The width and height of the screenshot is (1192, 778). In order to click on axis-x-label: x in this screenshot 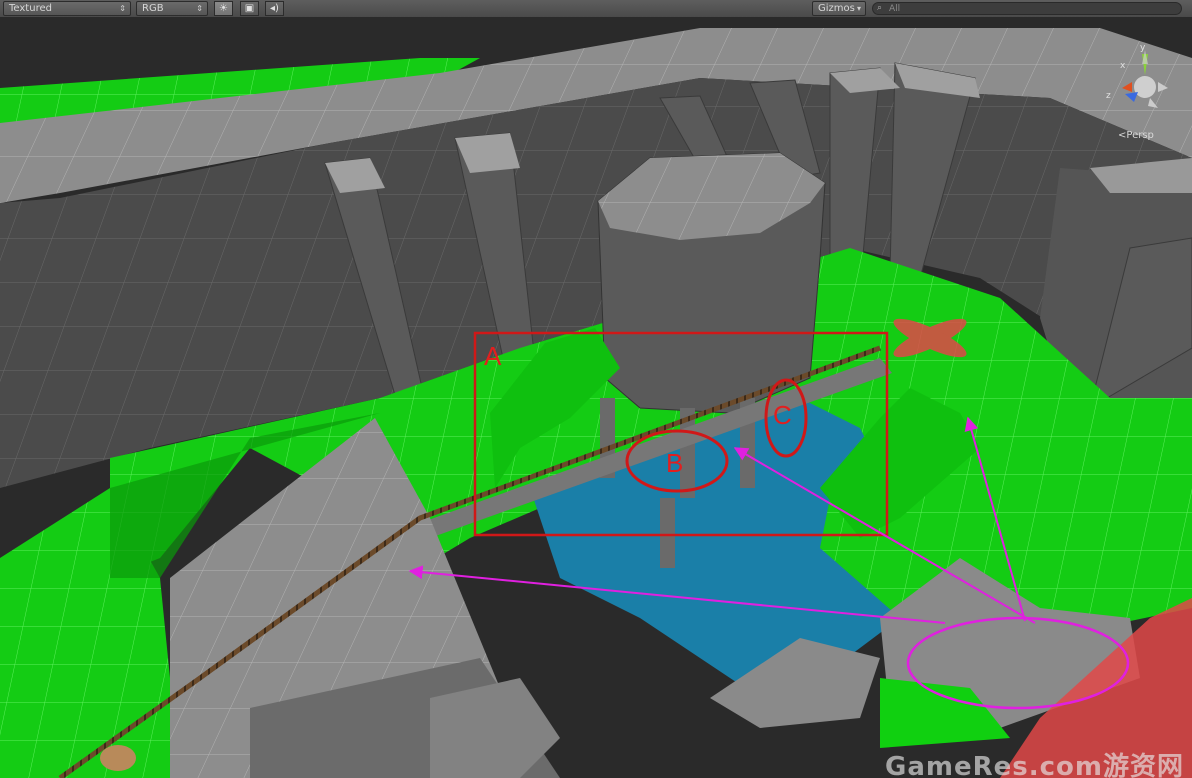, I will do `click(1123, 66)`.